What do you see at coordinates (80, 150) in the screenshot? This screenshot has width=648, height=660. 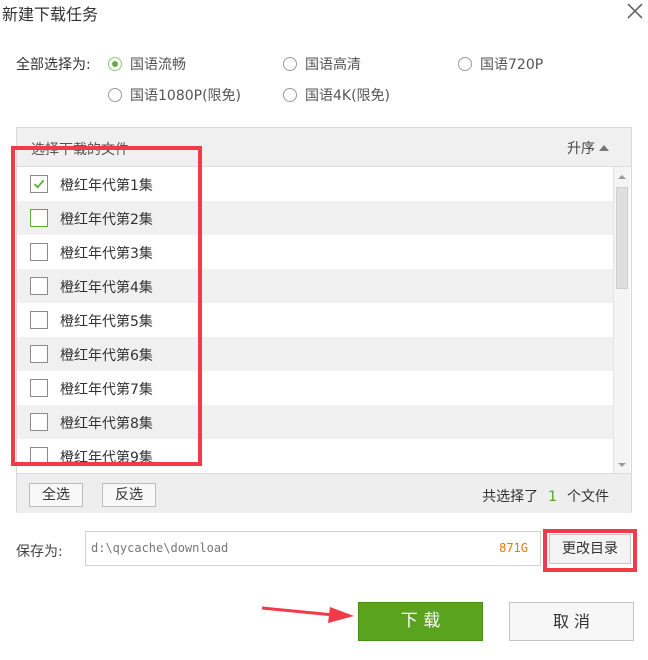 I see `file-list-header-label: 选择下载的文件` at bounding box center [80, 150].